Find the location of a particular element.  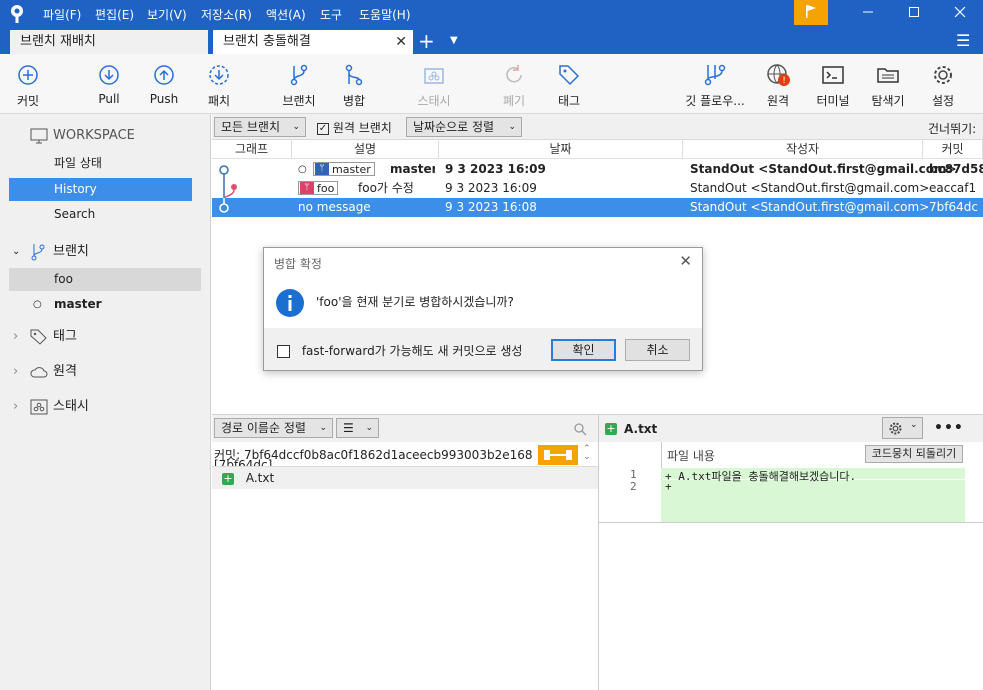

tab-rebase-branch: 브랜치 재배치 is located at coordinates (109, 42).